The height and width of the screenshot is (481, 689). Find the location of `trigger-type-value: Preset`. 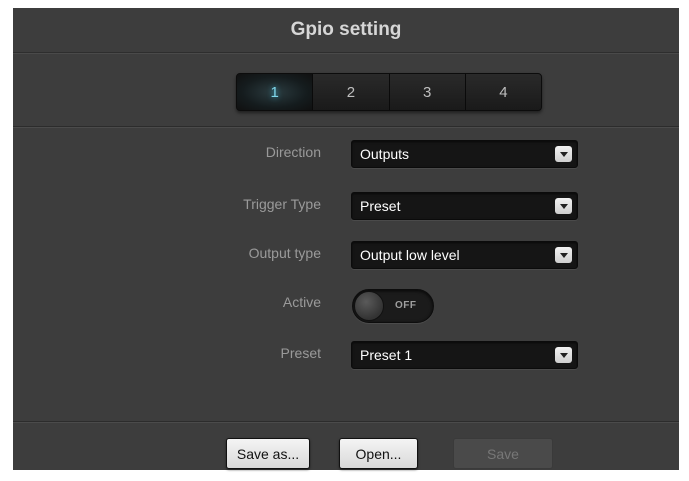

trigger-type-value: Preset is located at coordinates (380, 206).